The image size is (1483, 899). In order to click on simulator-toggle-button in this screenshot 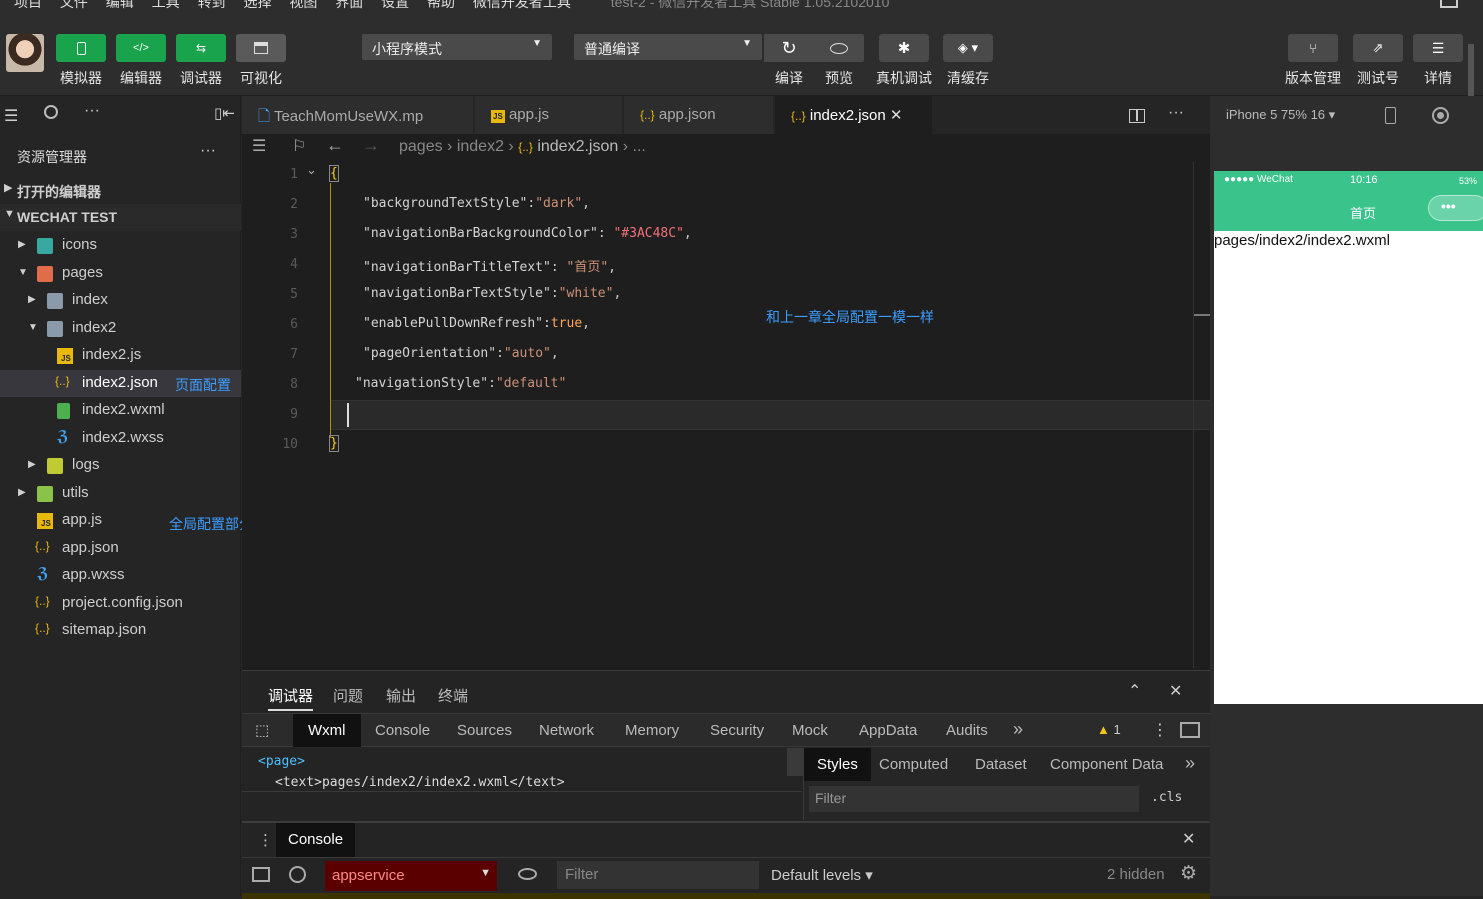, I will do `click(81, 48)`.